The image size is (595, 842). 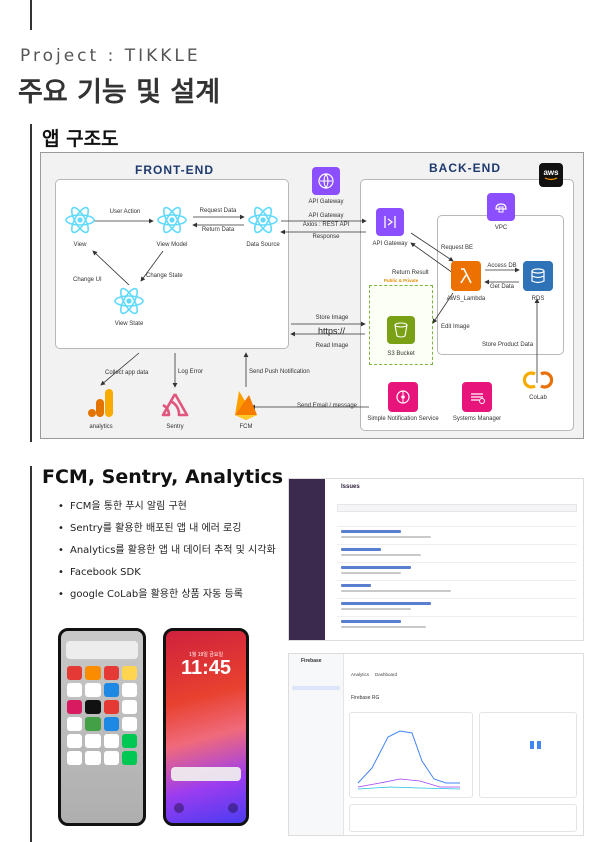 I want to click on section-title-features: FCM, Sentry, Analytics, so click(x=163, y=477).